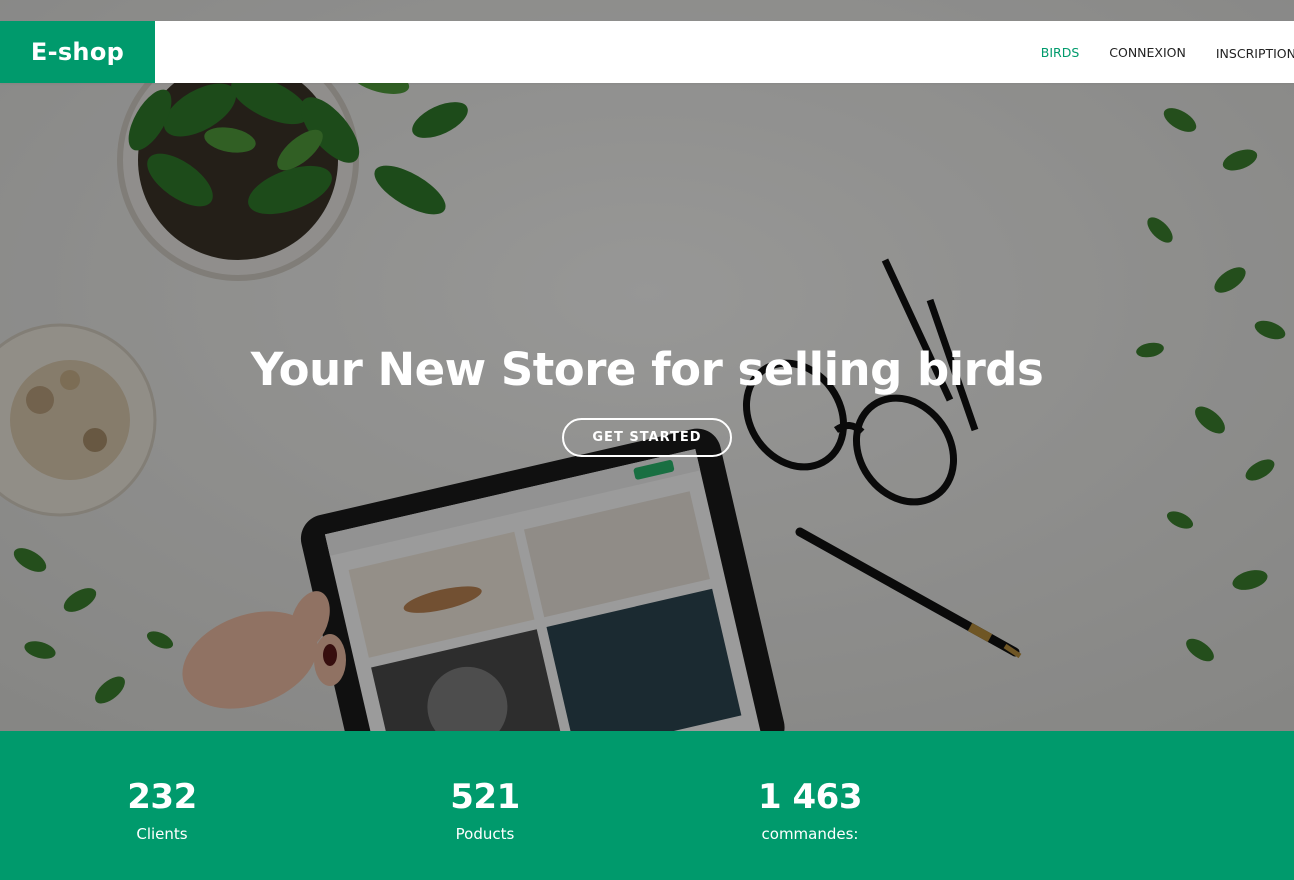 The width and height of the screenshot is (1294, 880). I want to click on site-logo: E-shop, so click(77, 52).